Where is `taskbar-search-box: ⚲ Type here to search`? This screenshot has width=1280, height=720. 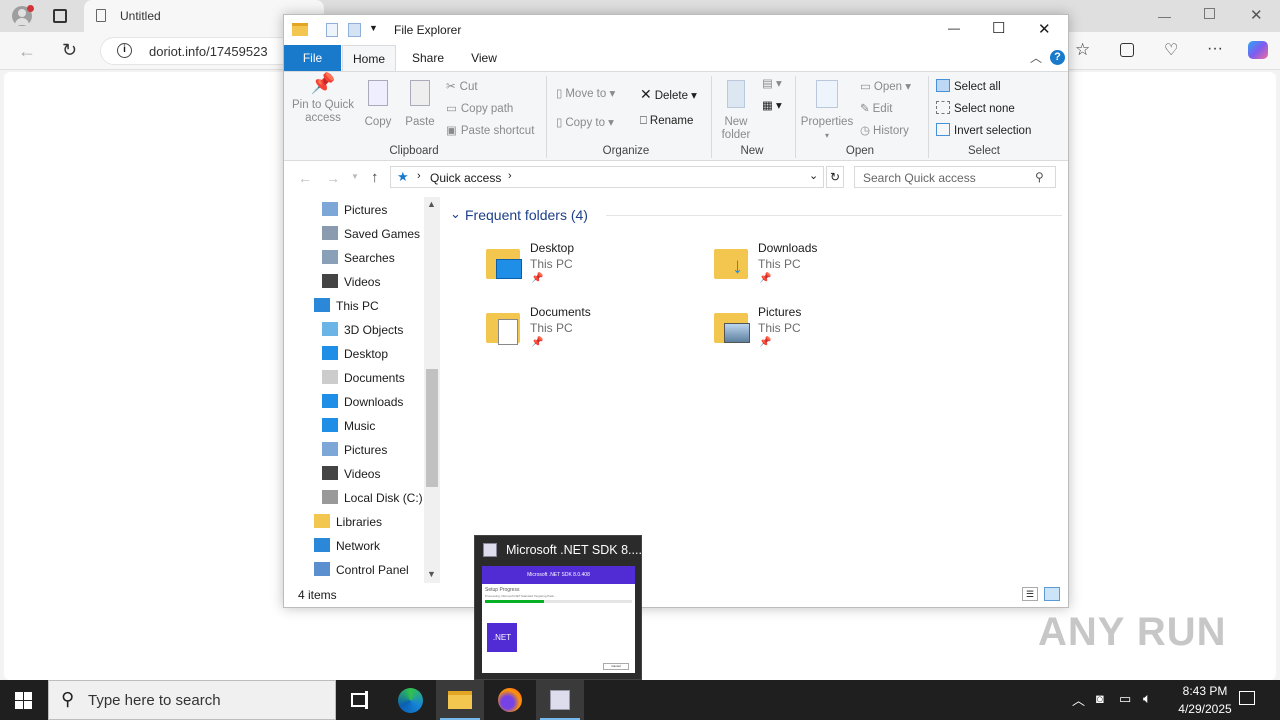 taskbar-search-box: ⚲ Type here to search is located at coordinates (192, 700).